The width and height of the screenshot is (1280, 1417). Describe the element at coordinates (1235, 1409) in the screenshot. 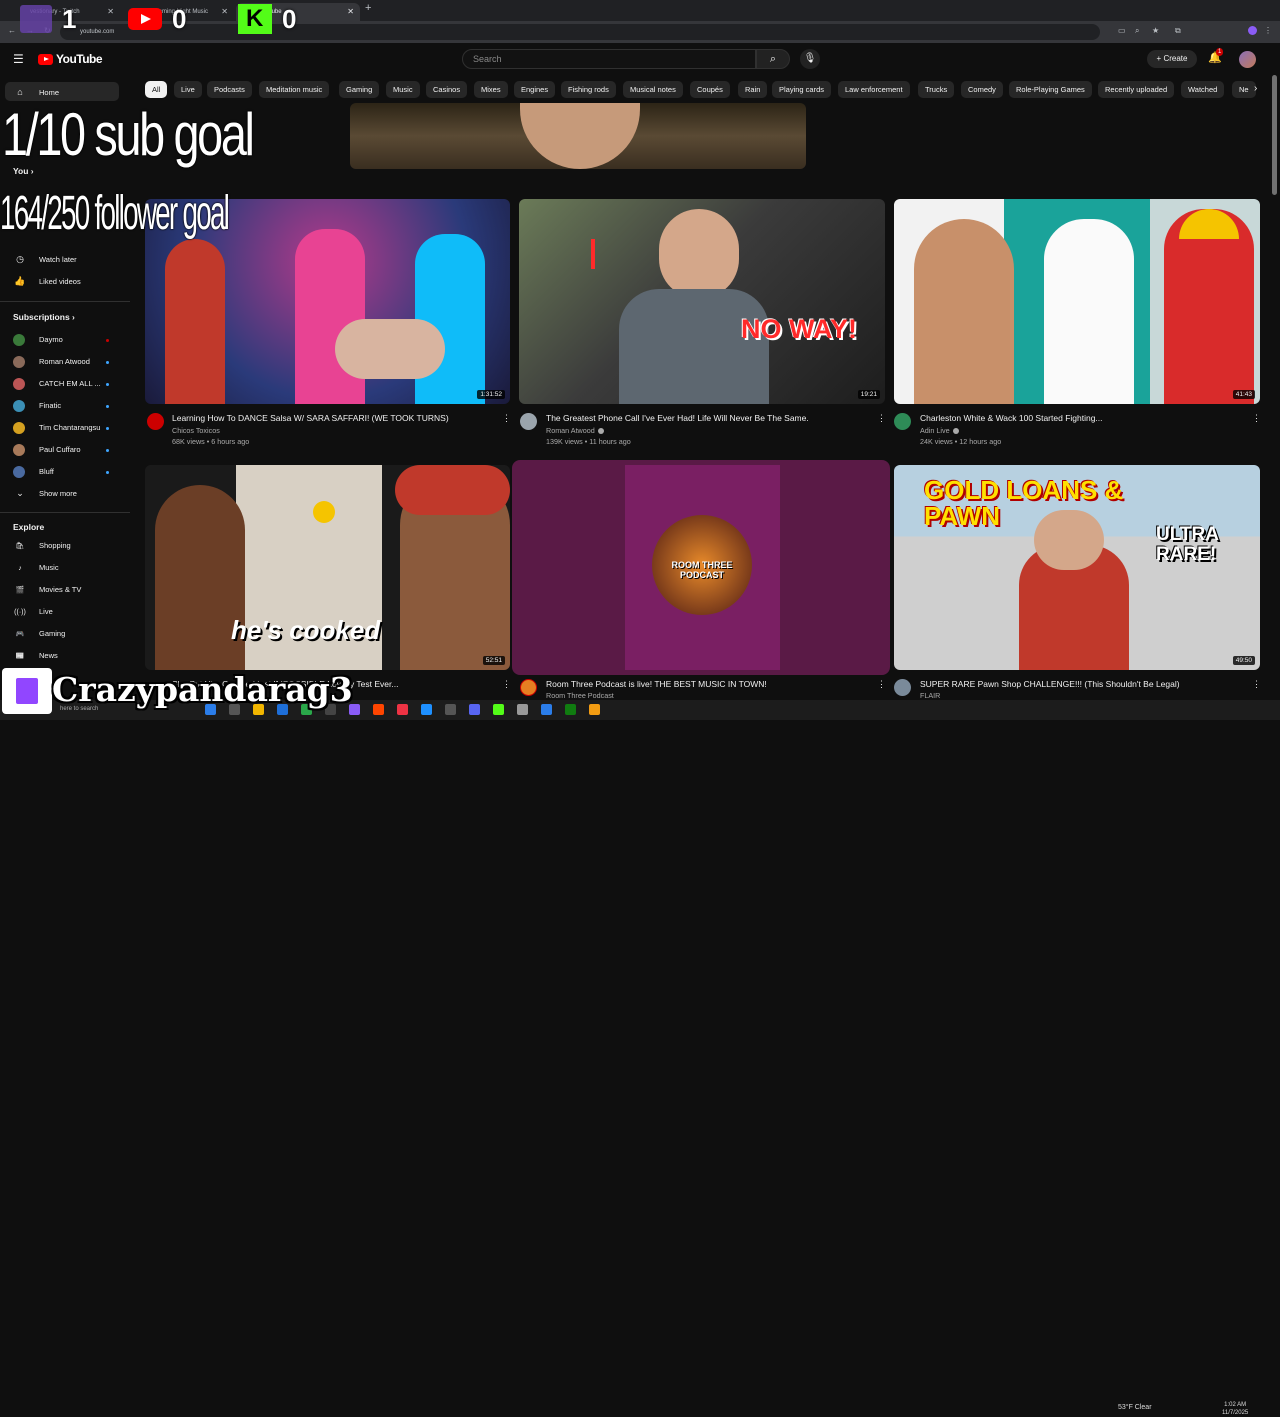

I see `taskbar-clock: 1:02 AM 11/7/2025` at that location.